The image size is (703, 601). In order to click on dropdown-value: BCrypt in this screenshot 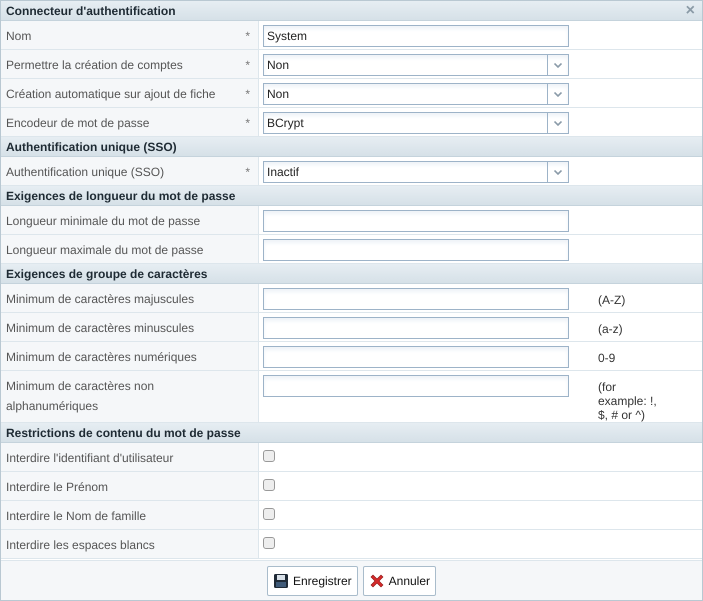, I will do `click(285, 123)`.